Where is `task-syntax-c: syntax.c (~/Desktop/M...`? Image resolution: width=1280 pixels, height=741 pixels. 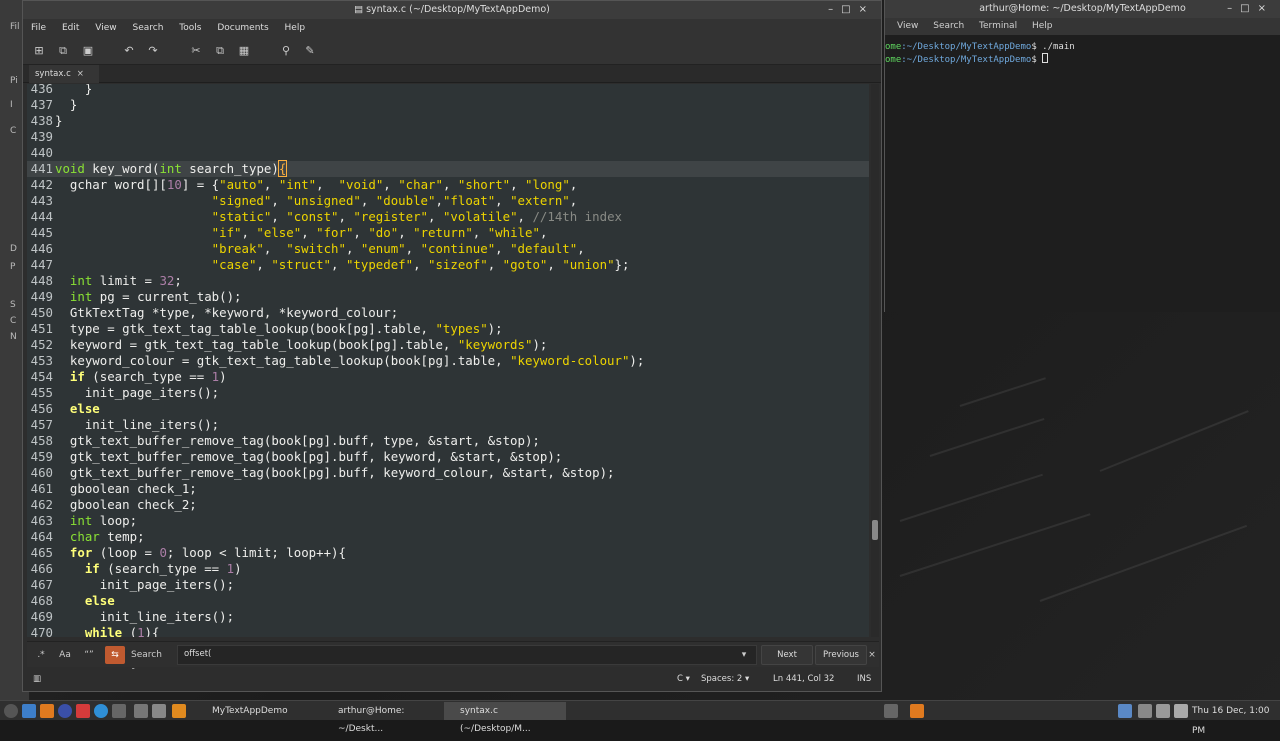
task-syntax-c: syntax.c (~/Desktop/M... is located at coordinates (505, 718).